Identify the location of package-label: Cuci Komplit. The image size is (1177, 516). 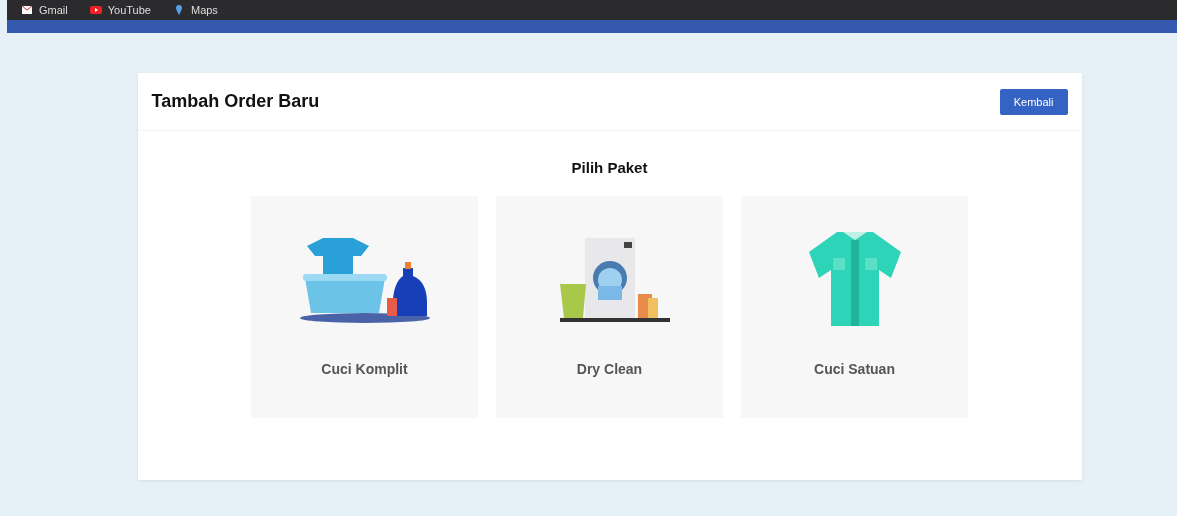
(364, 369).